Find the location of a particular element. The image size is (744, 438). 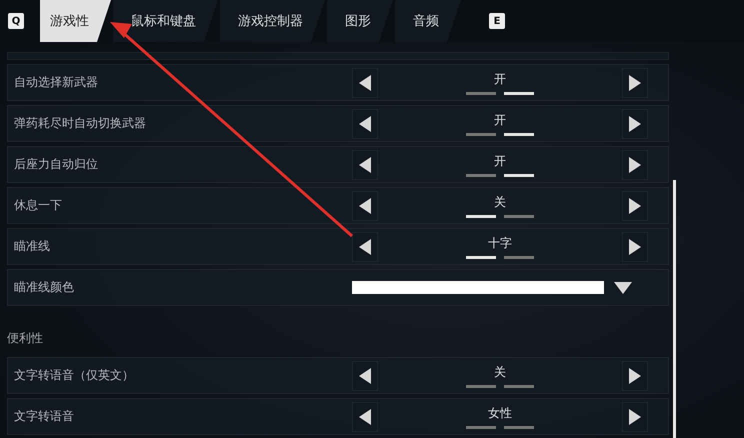

key-hint: E is located at coordinates (497, 21).